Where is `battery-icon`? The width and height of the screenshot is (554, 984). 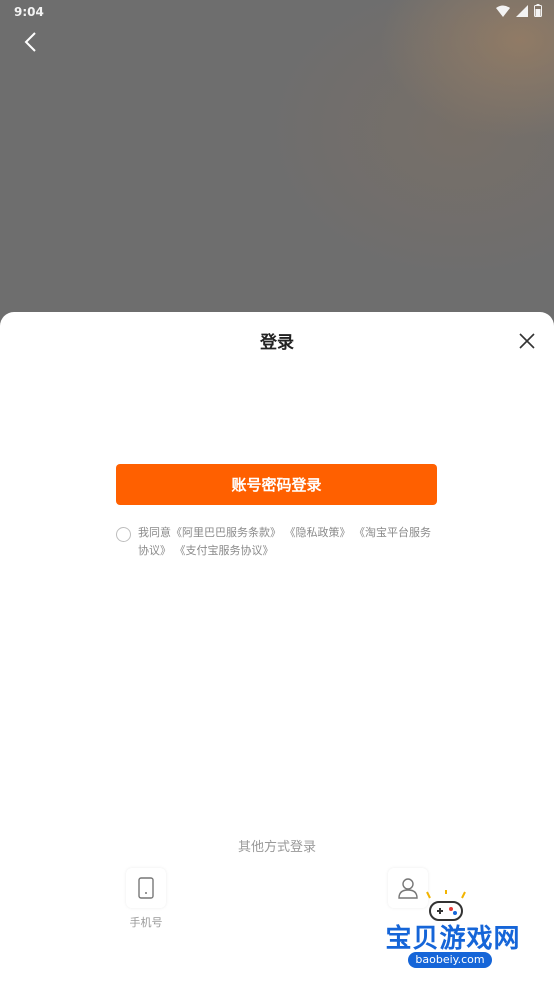 battery-icon is located at coordinates (538, 10).